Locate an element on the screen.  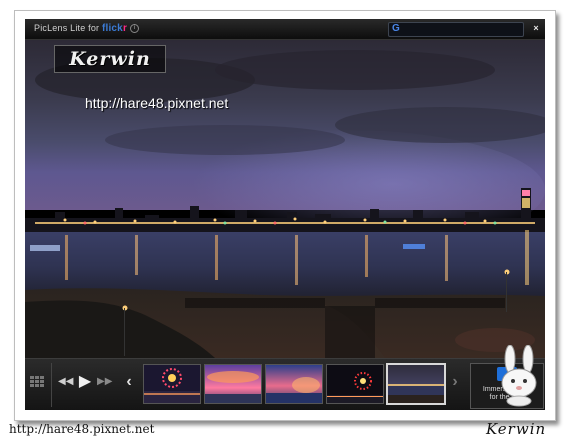
divider is located at coordinates (51, 385).